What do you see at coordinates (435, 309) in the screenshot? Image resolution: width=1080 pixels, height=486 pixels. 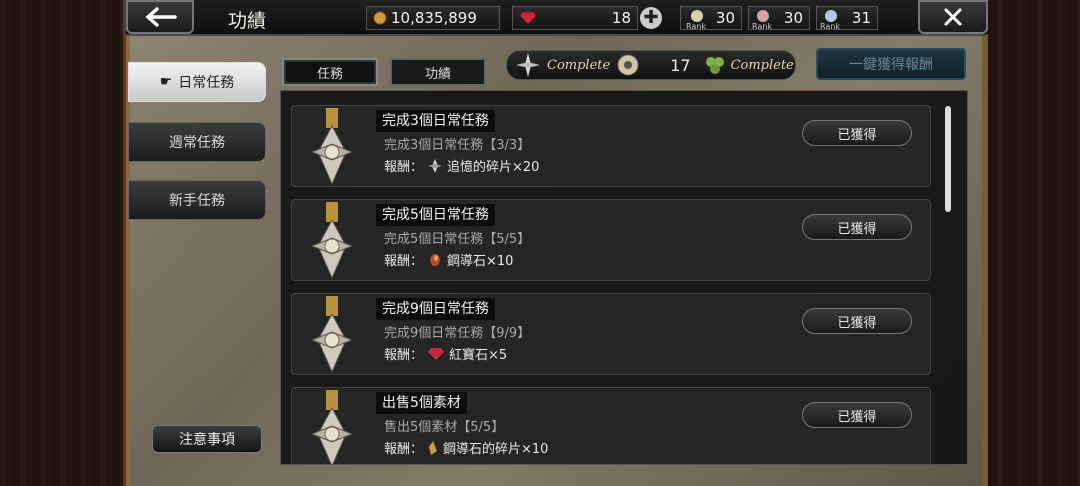 I see `mission-title: 完成9個日常任務` at bounding box center [435, 309].